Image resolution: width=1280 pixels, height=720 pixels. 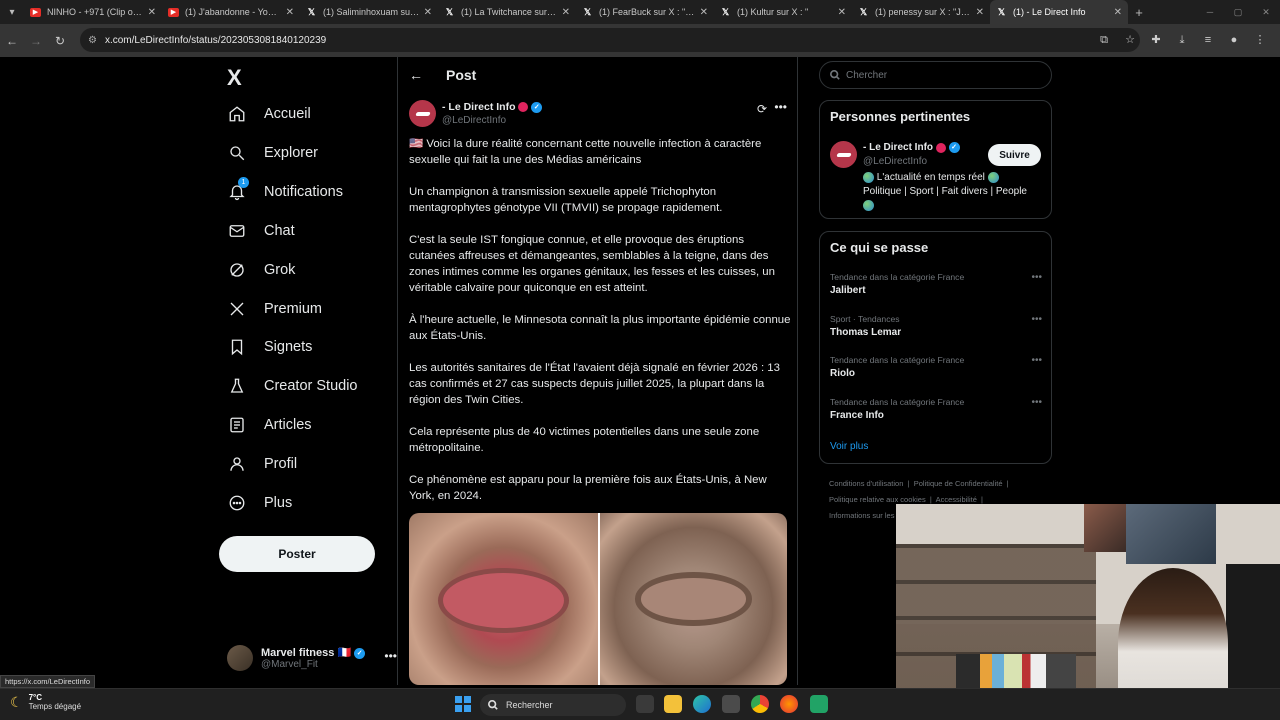 I want to click on trend-item: Sport · Tendances Thomas Lemar •••, so click(x=936, y=333).